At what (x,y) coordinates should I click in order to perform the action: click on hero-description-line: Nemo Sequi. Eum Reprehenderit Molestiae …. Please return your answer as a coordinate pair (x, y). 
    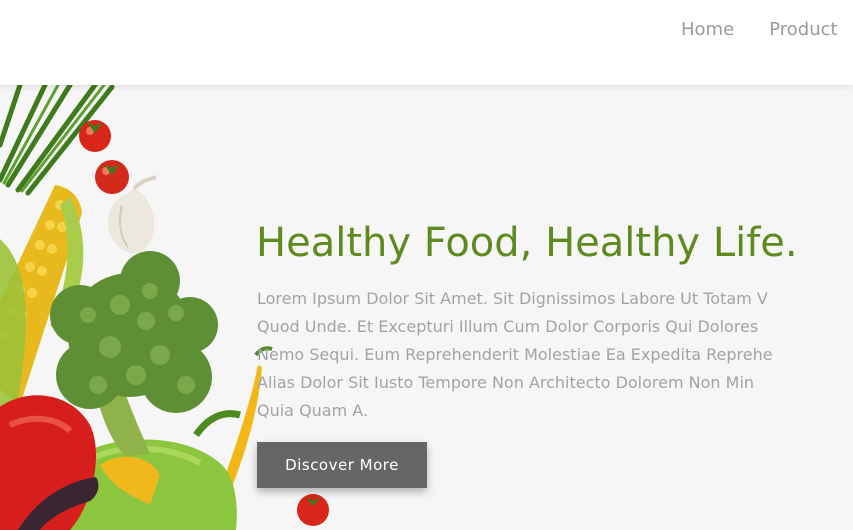
    Looking at the image, I should click on (515, 354).